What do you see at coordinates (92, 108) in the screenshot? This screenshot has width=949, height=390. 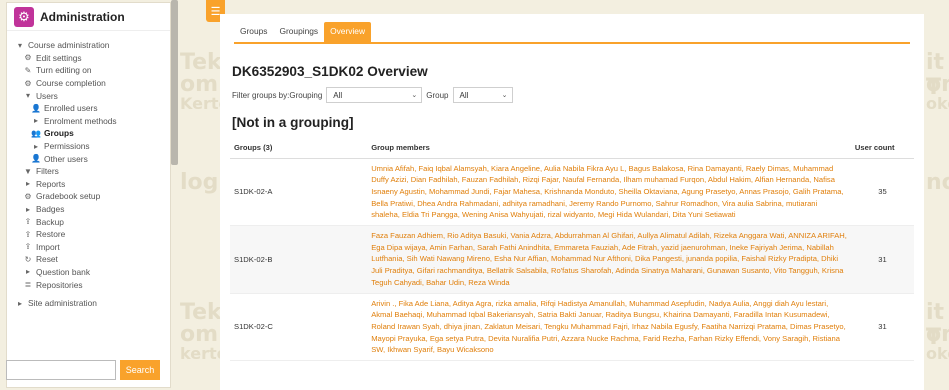 I see `admin-tree-item: 👤 Enrolled users` at bounding box center [92, 108].